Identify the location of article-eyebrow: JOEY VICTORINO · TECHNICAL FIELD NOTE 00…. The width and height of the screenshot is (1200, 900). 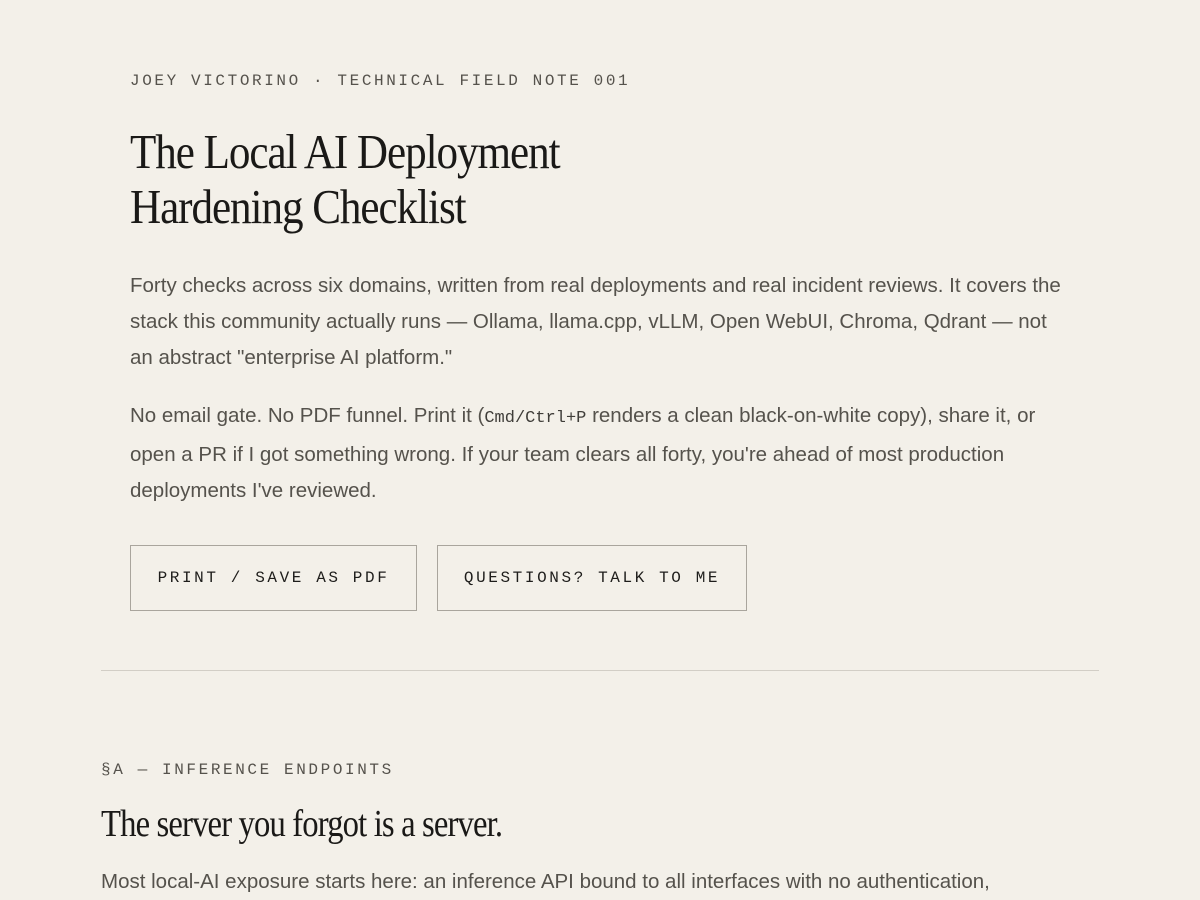
(380, 81).